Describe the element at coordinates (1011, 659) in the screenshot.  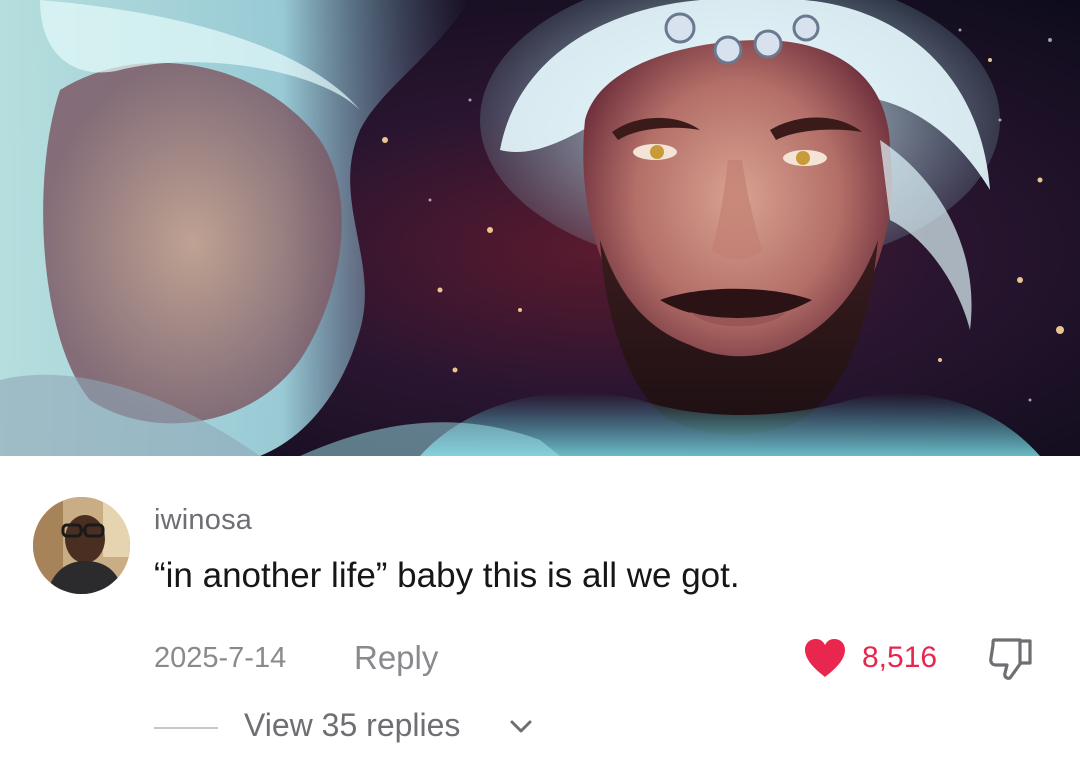
I see `thumbs-down-icon` at that location.